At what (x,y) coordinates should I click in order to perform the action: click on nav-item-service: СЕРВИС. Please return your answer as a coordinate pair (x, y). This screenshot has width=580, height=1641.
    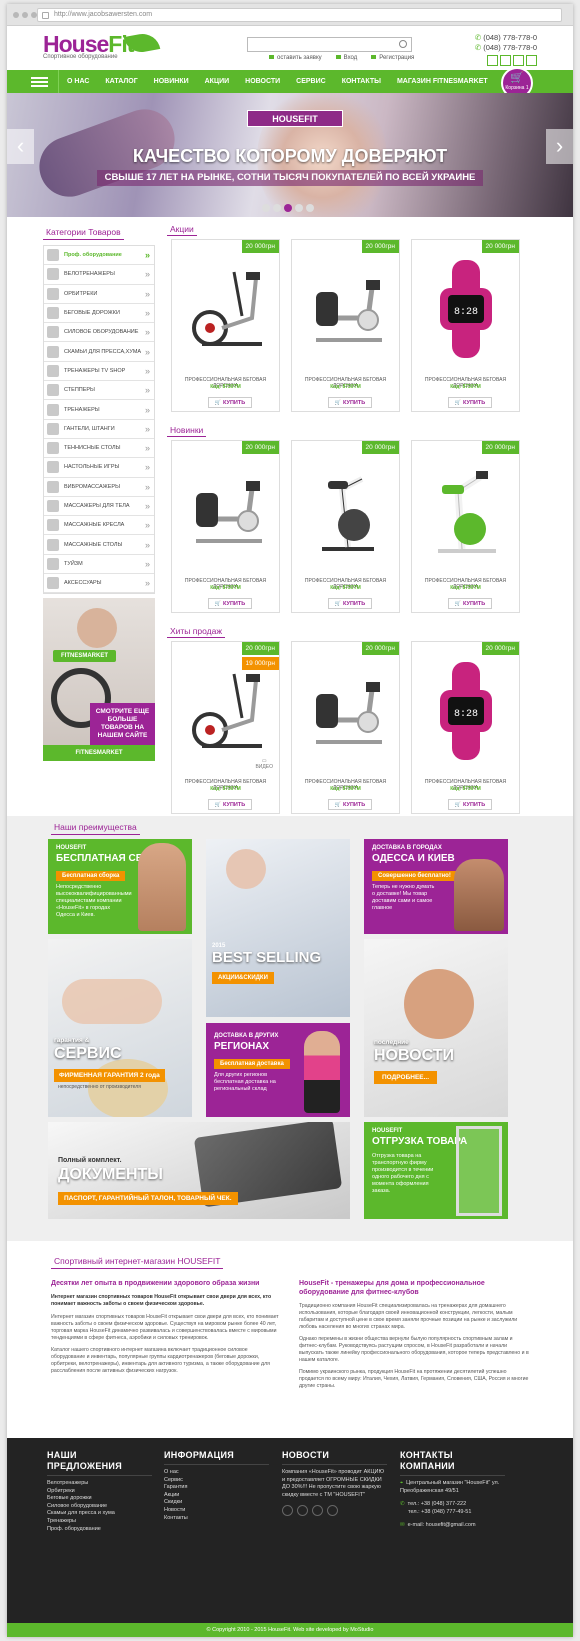
    Looking at the image, I should click on (311, 81).